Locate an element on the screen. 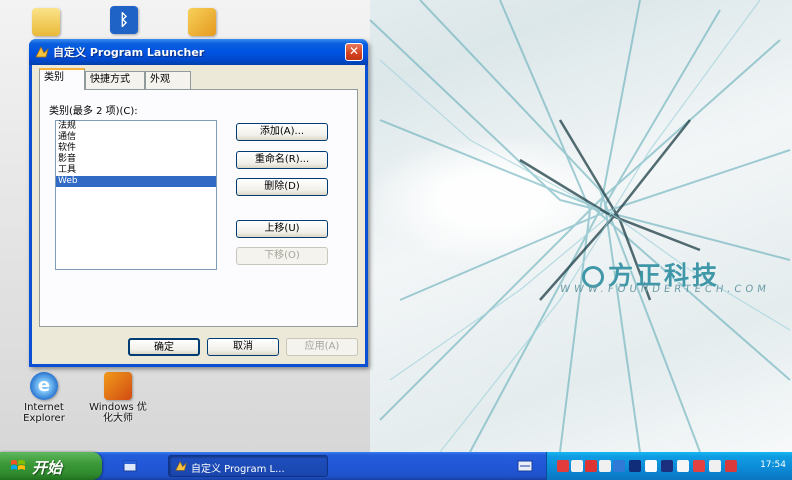 Image resolution: width=792 pixels, height=480 pixels. dialog-title: 自定义 Program Launcher is located at coordinates (129, 52).